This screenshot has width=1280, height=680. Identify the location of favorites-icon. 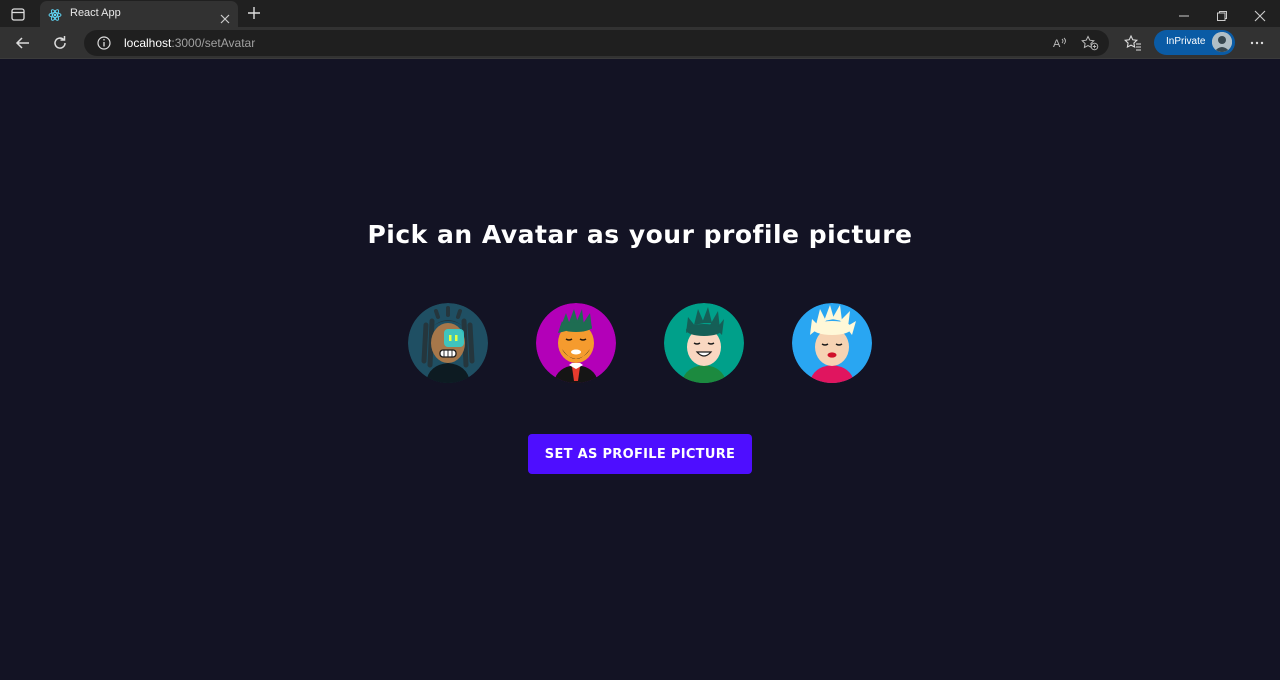
(1132, 43).